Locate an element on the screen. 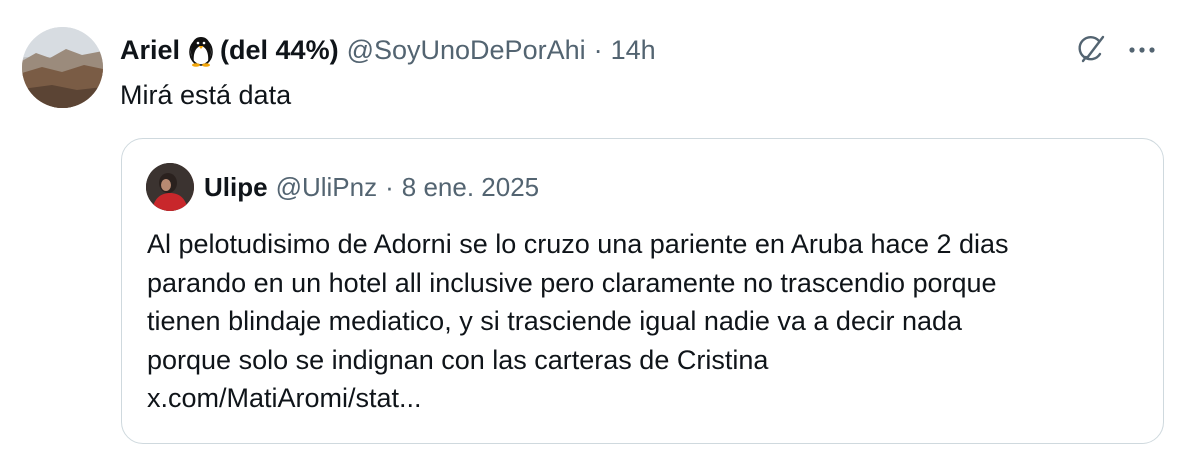 The width and height of the screenshot is (1200, 462). quoted-author-handle: @UliPnz is located at coordinates (326, 186).